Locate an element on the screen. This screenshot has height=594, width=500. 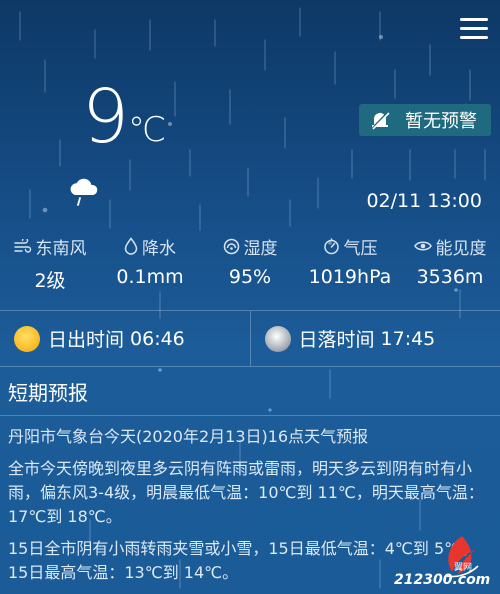
cloud-rain-icon is located at coordinates (84, 192).